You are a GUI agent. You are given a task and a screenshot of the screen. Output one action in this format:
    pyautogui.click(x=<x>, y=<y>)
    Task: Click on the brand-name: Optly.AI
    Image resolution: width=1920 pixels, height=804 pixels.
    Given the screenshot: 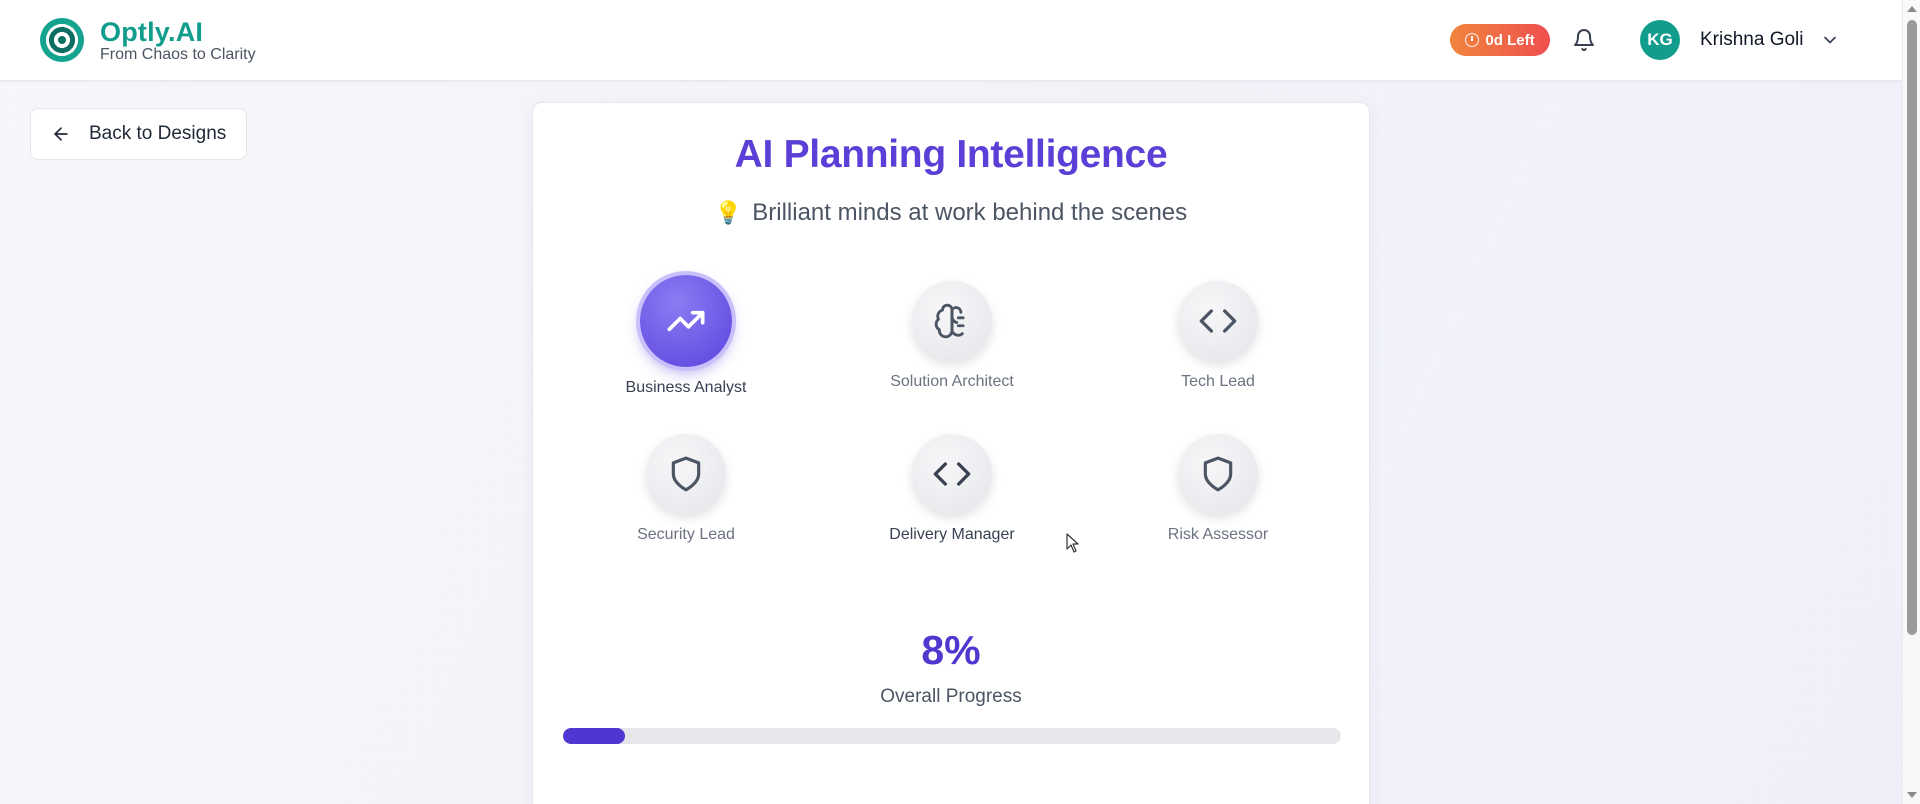 What is the action you would take?
    pyautogui.click(x=152, y=32)
    